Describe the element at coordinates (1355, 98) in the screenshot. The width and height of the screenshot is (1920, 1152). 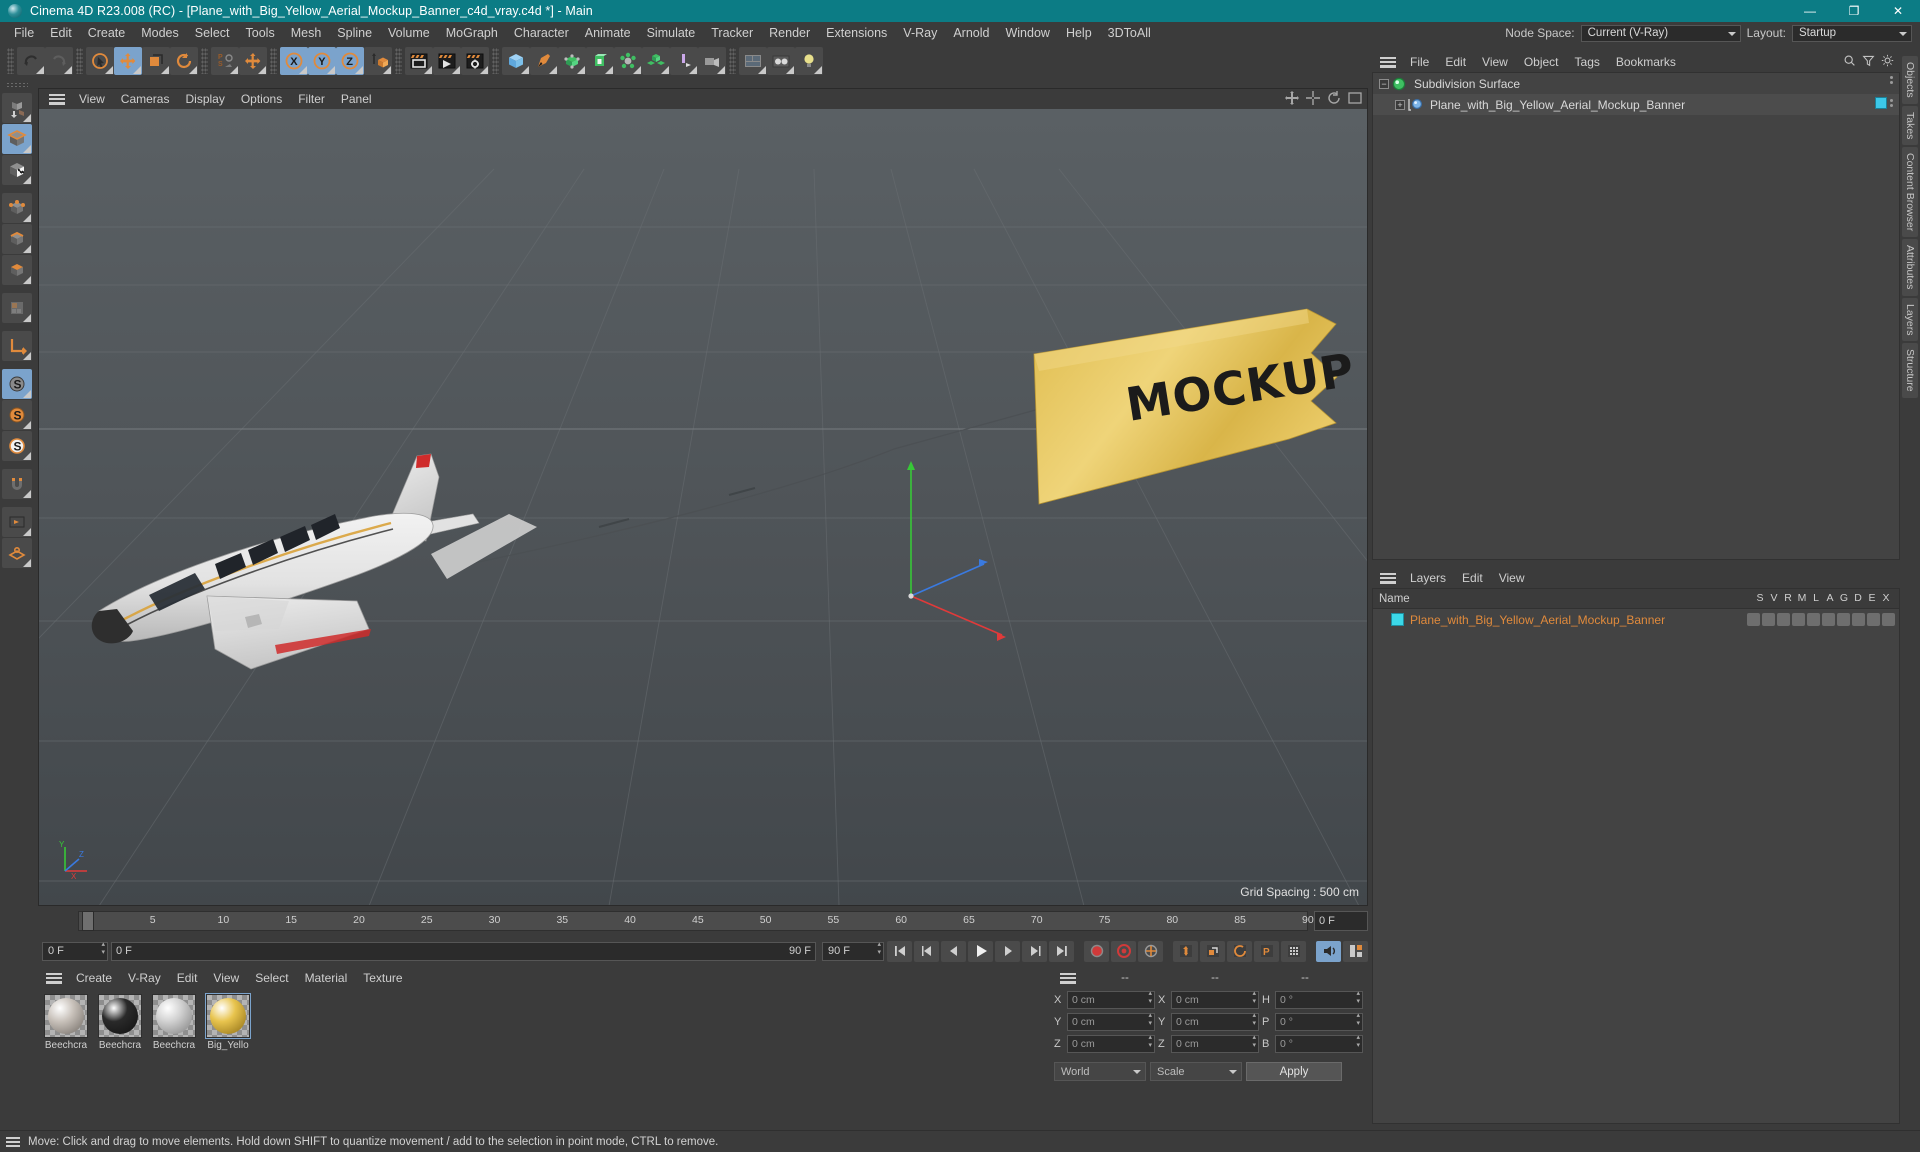
I see `maximize-view-icon` at that location.